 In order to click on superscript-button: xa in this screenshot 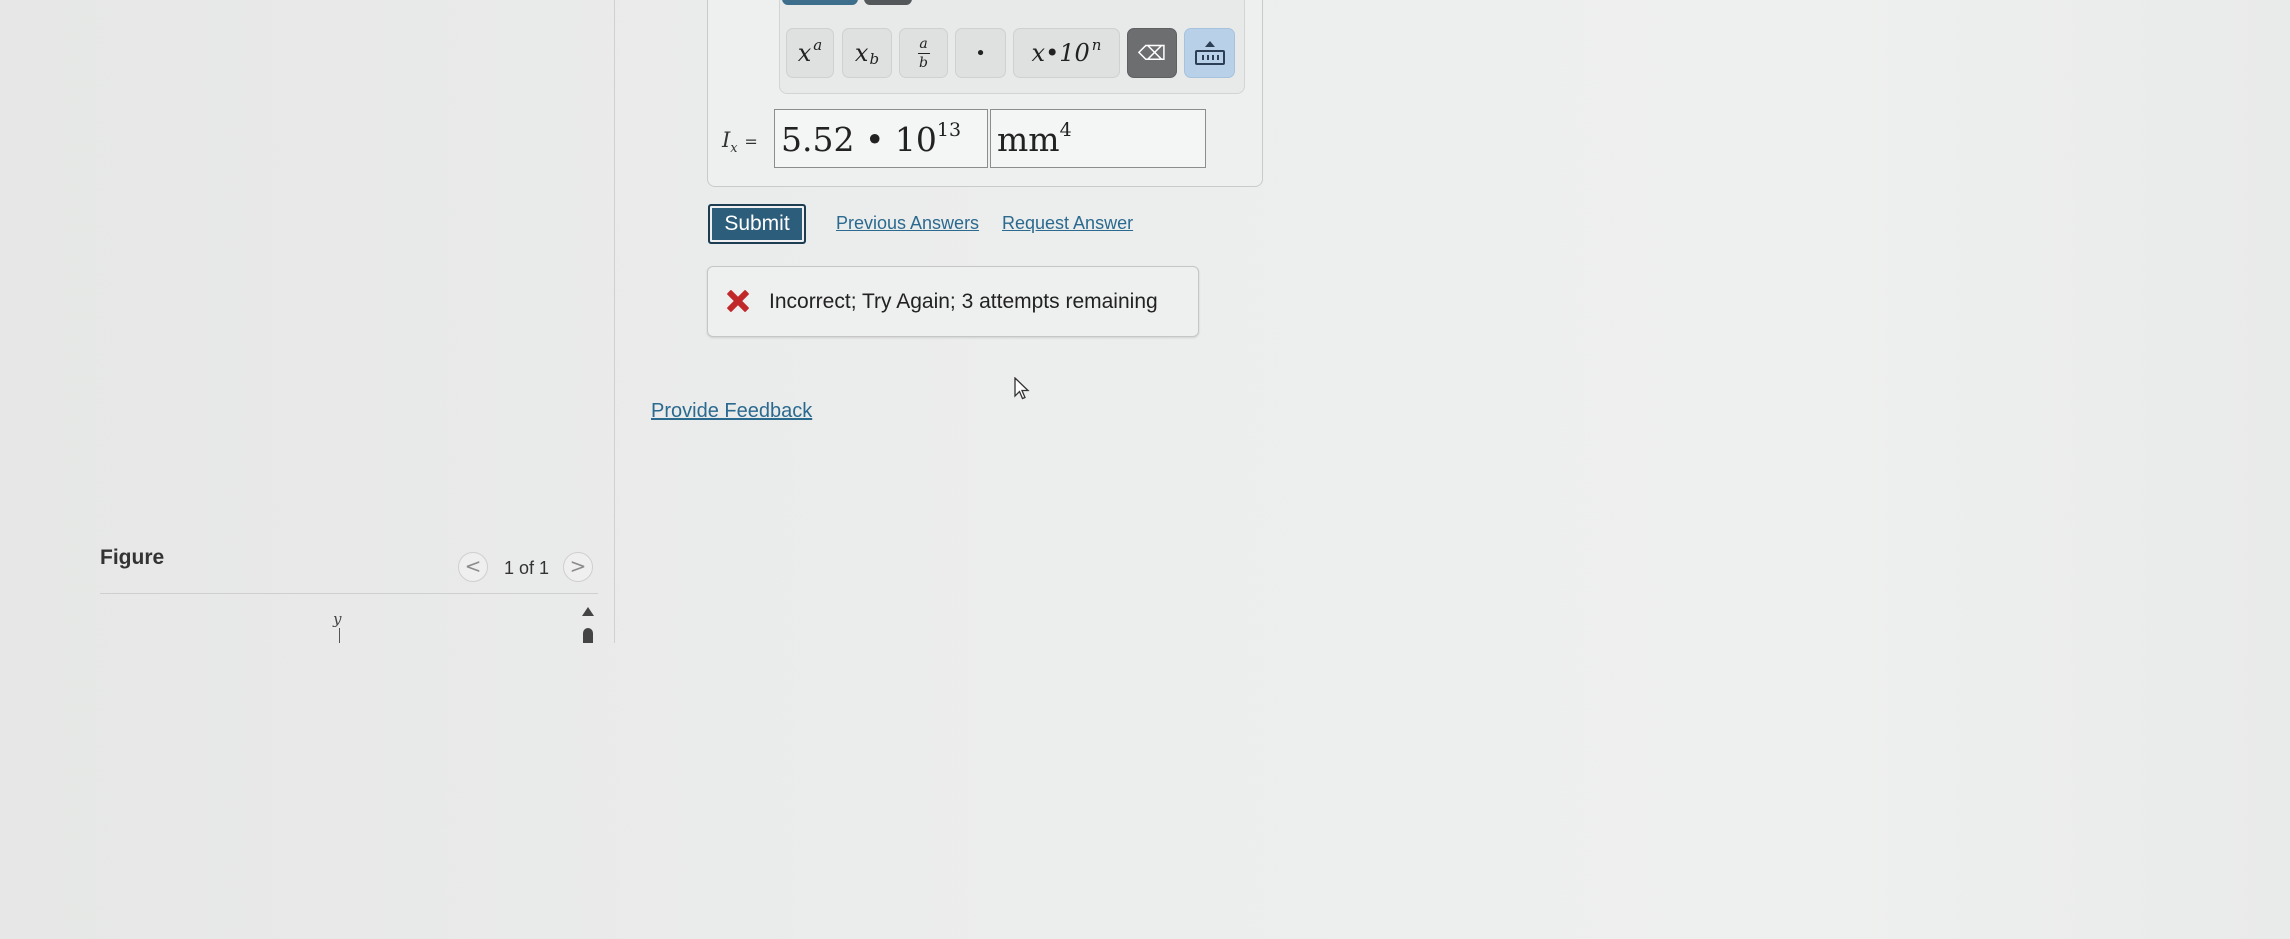, I will do `click(810, 53)`.